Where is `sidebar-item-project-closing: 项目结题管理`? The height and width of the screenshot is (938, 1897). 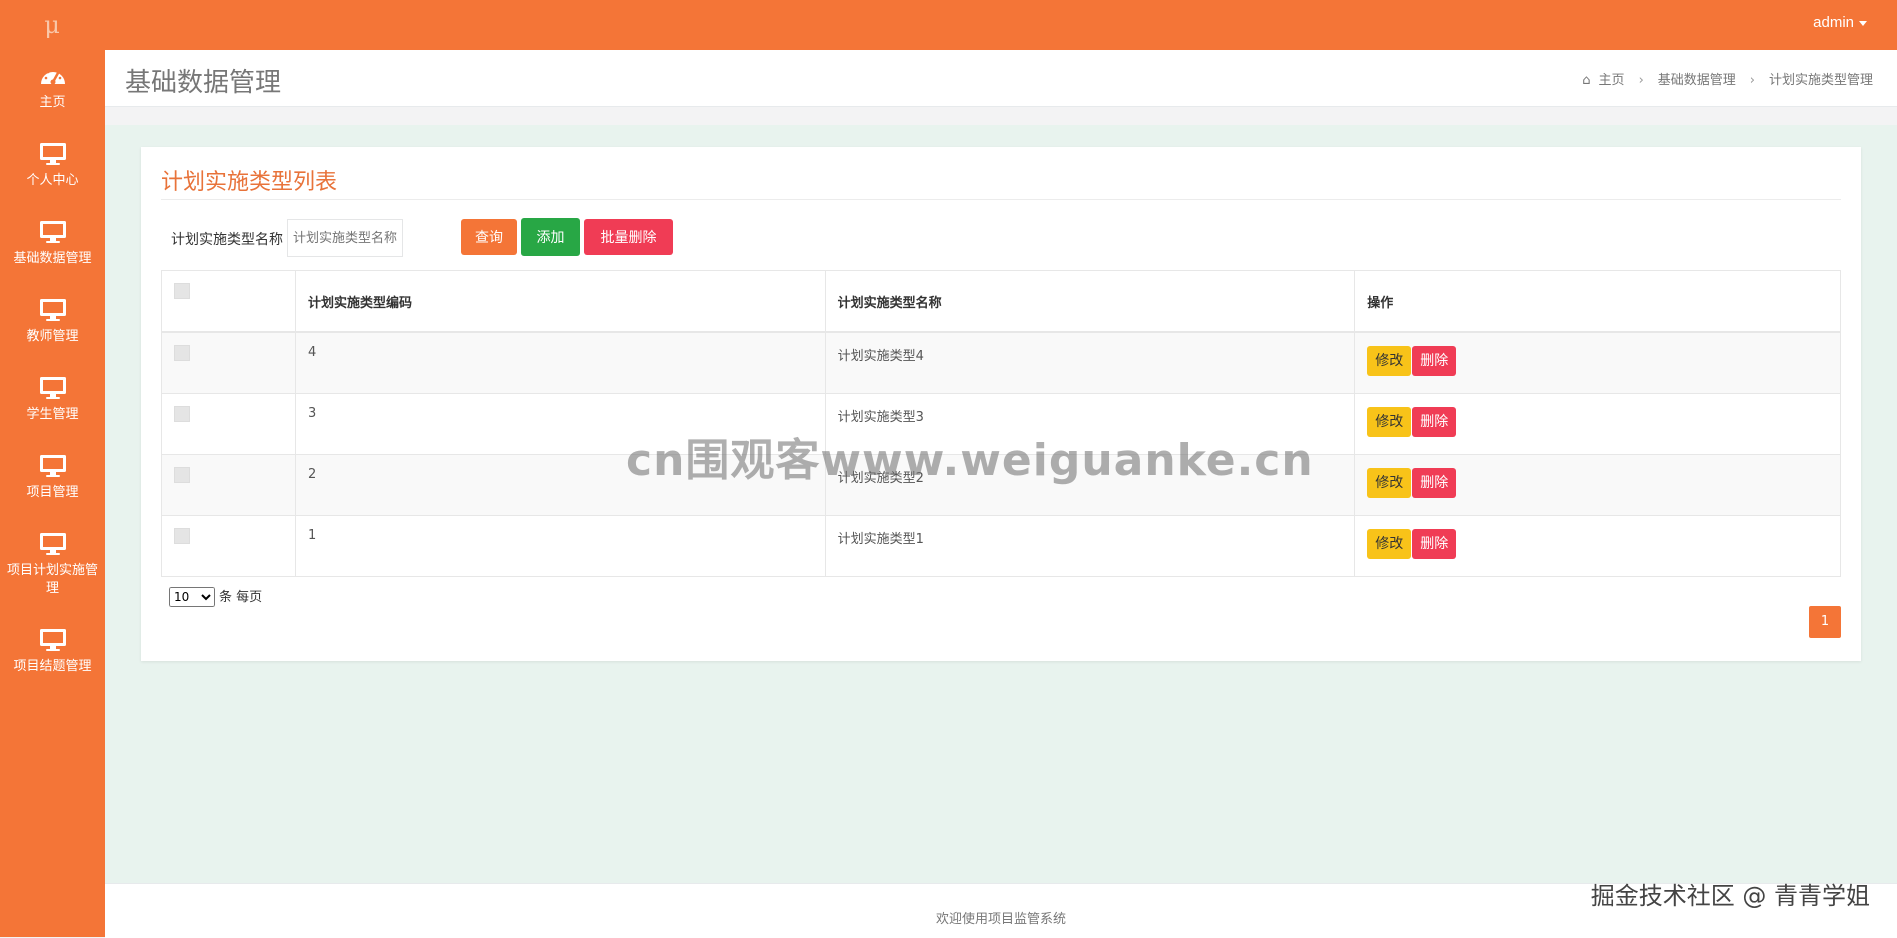 sidebar-item-project-closing: 项目结题管理 is located at coordinates (52, 651).